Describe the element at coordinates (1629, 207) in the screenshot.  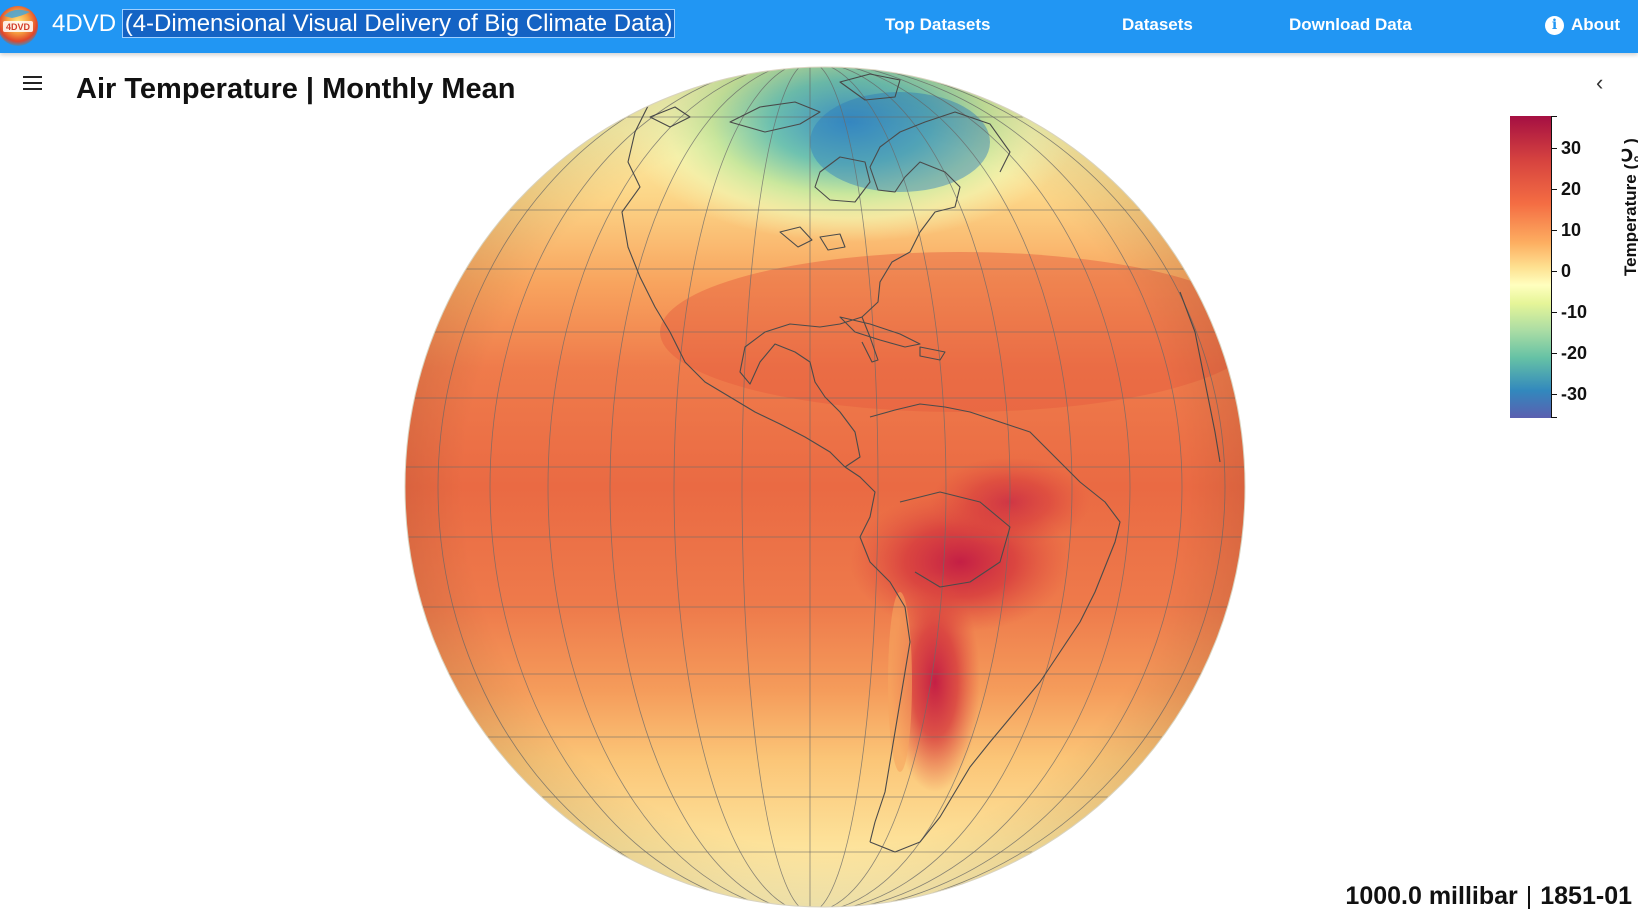
I see `legend-title: Temperature (℃)` at that location.